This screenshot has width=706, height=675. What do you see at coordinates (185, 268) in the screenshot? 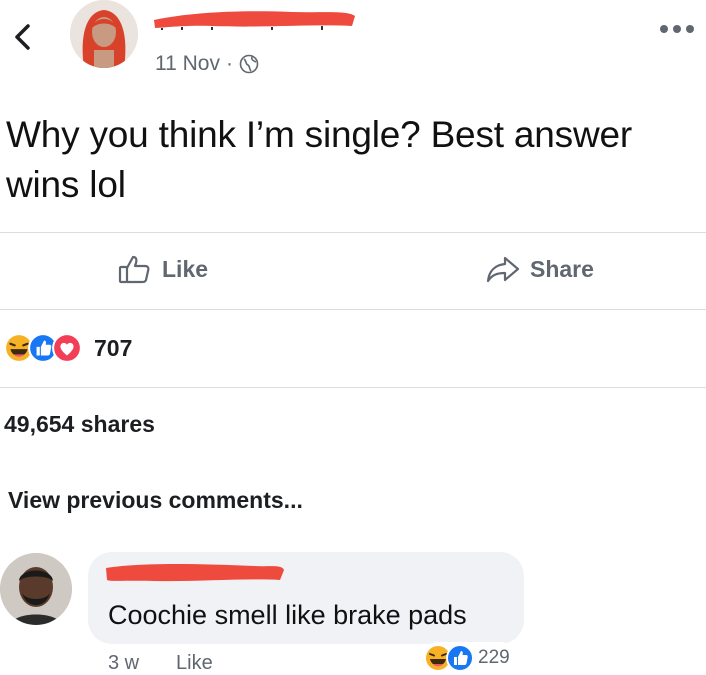
I see `like-label: Like` at bounding box center [185, 268].